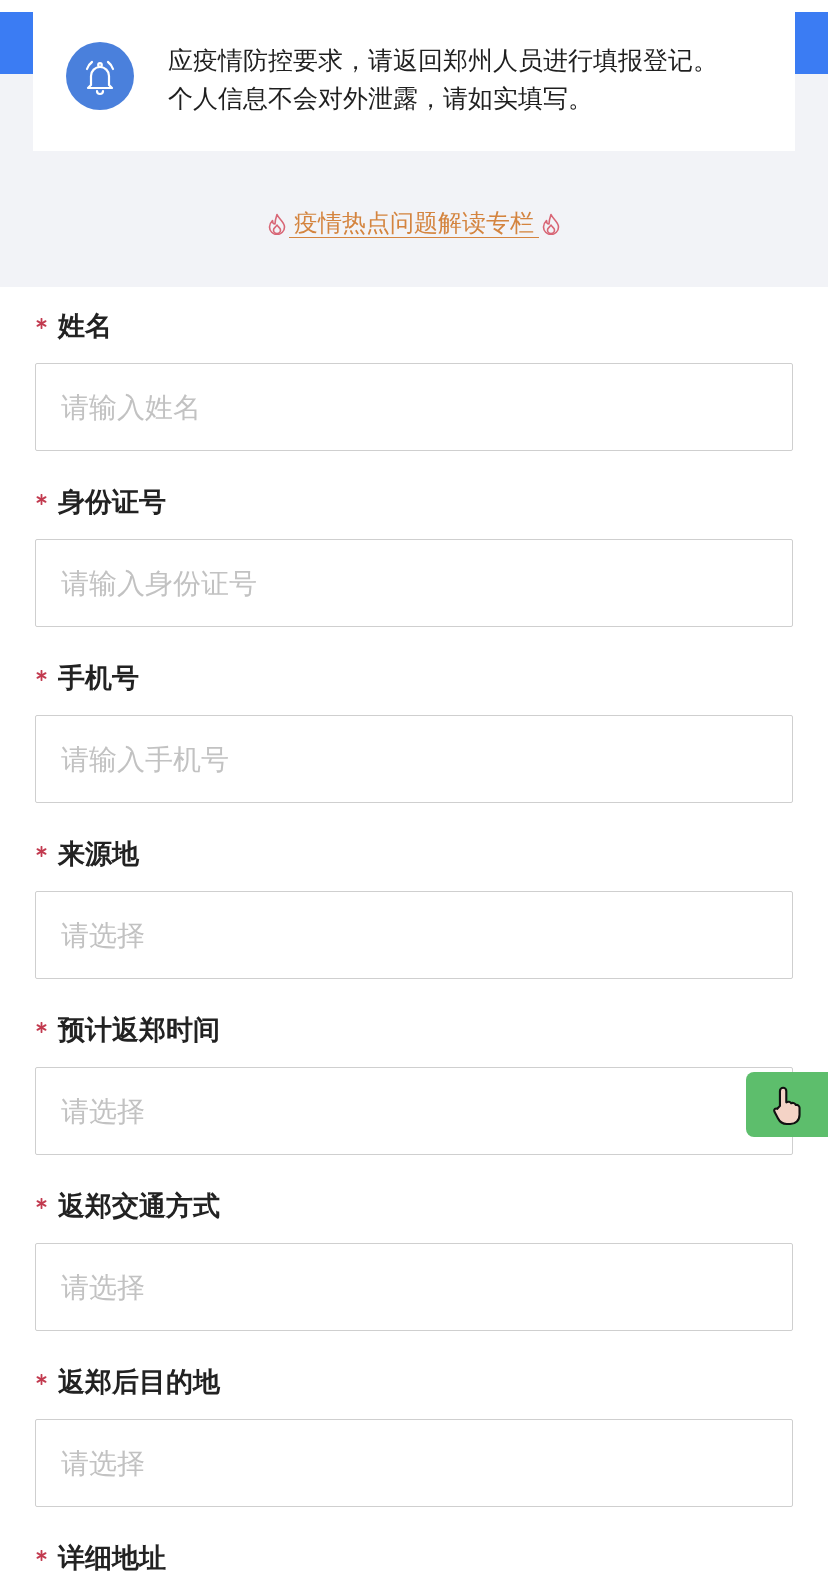  Describe the element at coordinates (112, 1558) in the screenshot. I see `field-label: 详细地址` at that location.